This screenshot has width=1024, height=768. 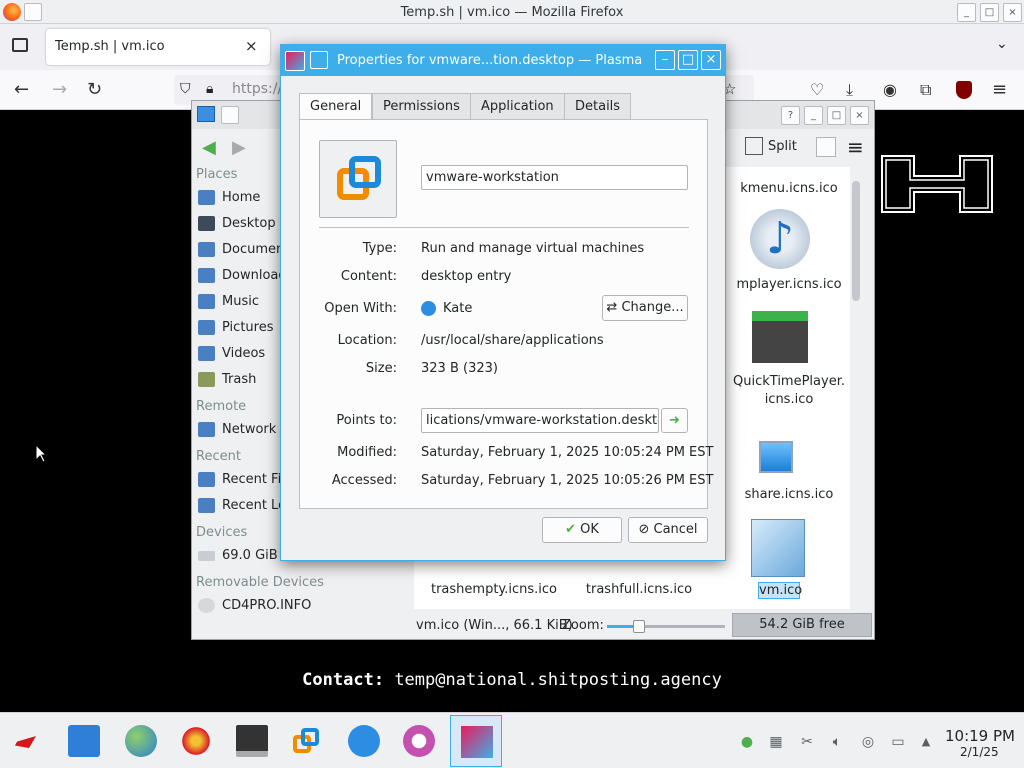 I want to click on location-value: /usr/local/share/applications, so click(x=512, y=340).